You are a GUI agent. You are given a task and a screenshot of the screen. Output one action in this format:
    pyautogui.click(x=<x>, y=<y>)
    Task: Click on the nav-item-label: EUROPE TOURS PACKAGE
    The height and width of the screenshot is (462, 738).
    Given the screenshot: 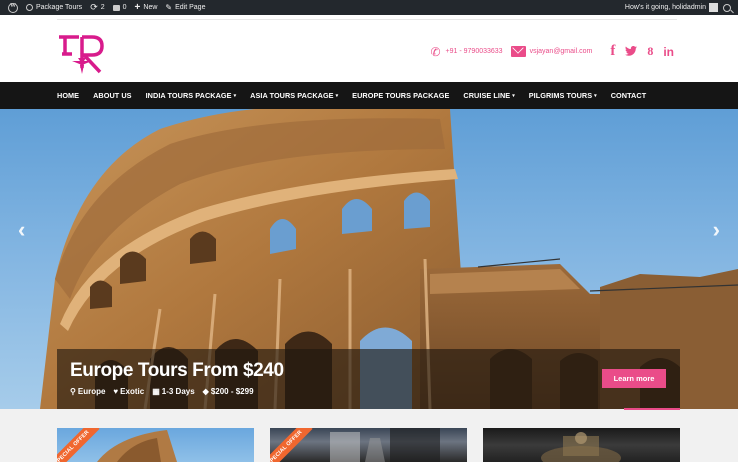 What is the action you would take?
    pyautogui.click(x=401, y=95)
    